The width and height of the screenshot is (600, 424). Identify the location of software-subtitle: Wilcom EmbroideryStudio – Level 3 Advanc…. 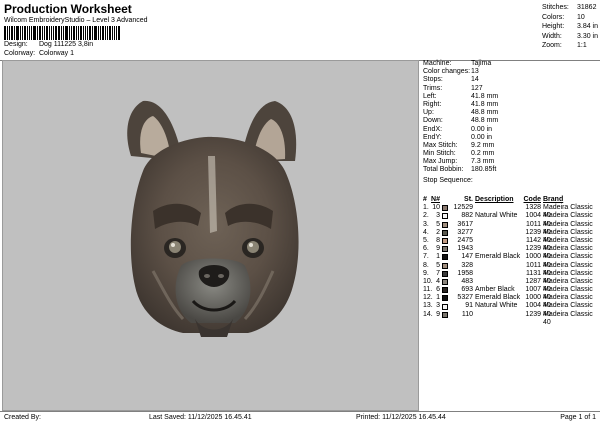
(76, 20).